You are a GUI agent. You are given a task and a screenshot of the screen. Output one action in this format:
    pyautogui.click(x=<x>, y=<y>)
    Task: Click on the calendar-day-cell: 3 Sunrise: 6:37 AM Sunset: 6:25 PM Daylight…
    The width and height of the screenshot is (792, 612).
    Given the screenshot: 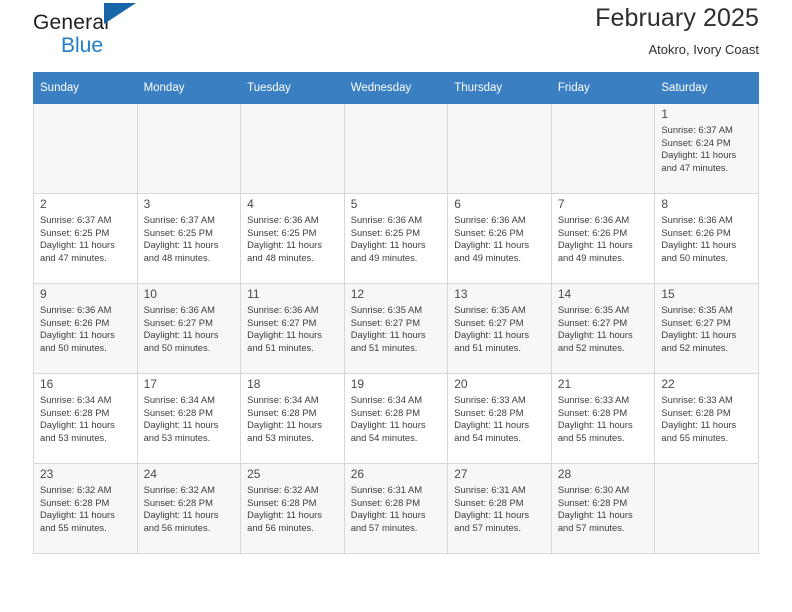 What is the action you would take?
    pyautogui.click(x=189, y=238)
    